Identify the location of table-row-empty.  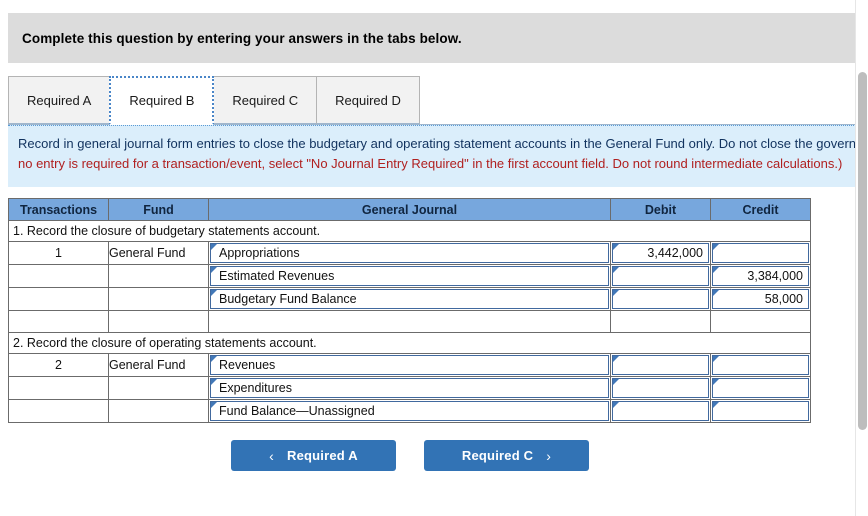
(409, 321).